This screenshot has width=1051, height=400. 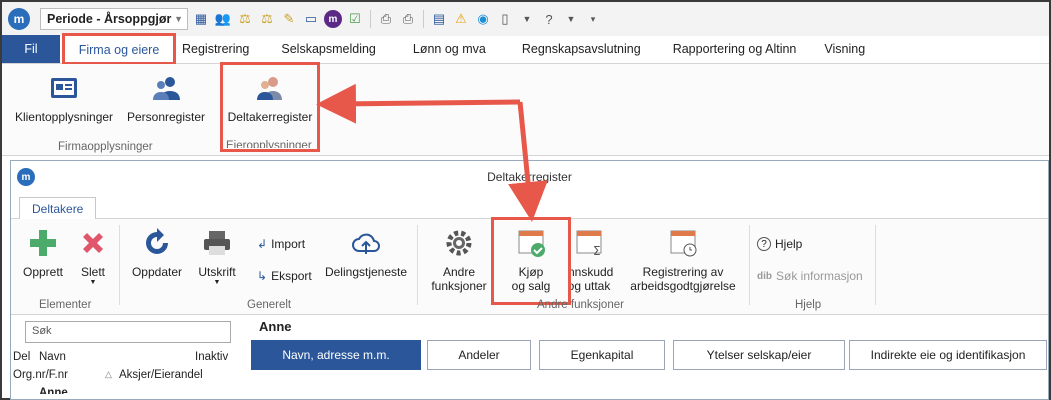 What do you see at coordinates (166, 88) in the screenshot?
I see `people-icon` at bounding box center [166, 88].